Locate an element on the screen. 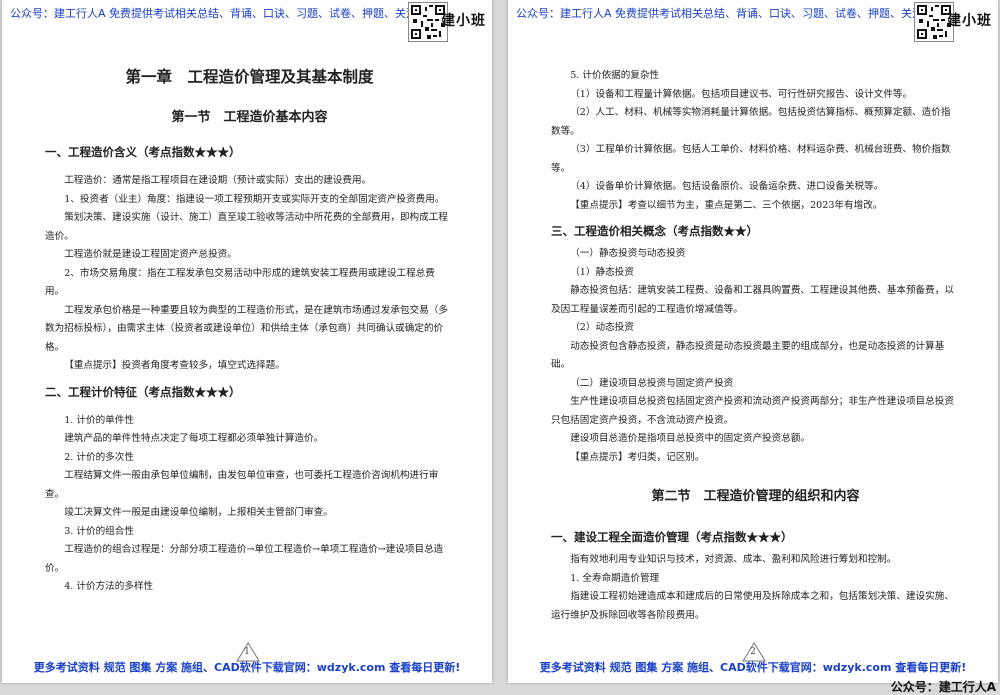 This screenshot has height=695, width=1000. paragraph: 竣工决算文件一般是由建设单位编制，上报相关主管部门审查。 is located at coordinates (198, 512).